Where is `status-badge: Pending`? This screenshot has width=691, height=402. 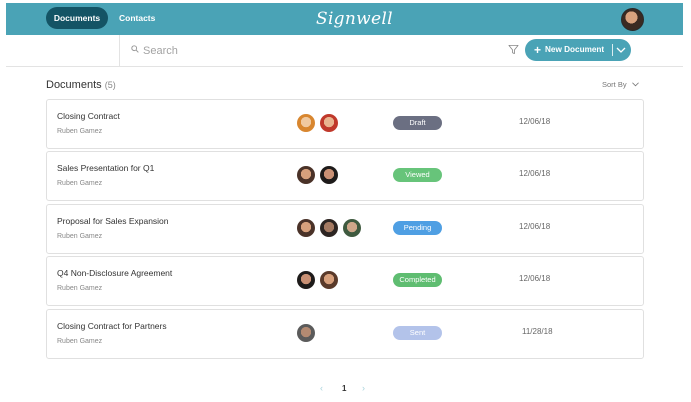
status-badge: Pending is located at coordinates (417, 228).